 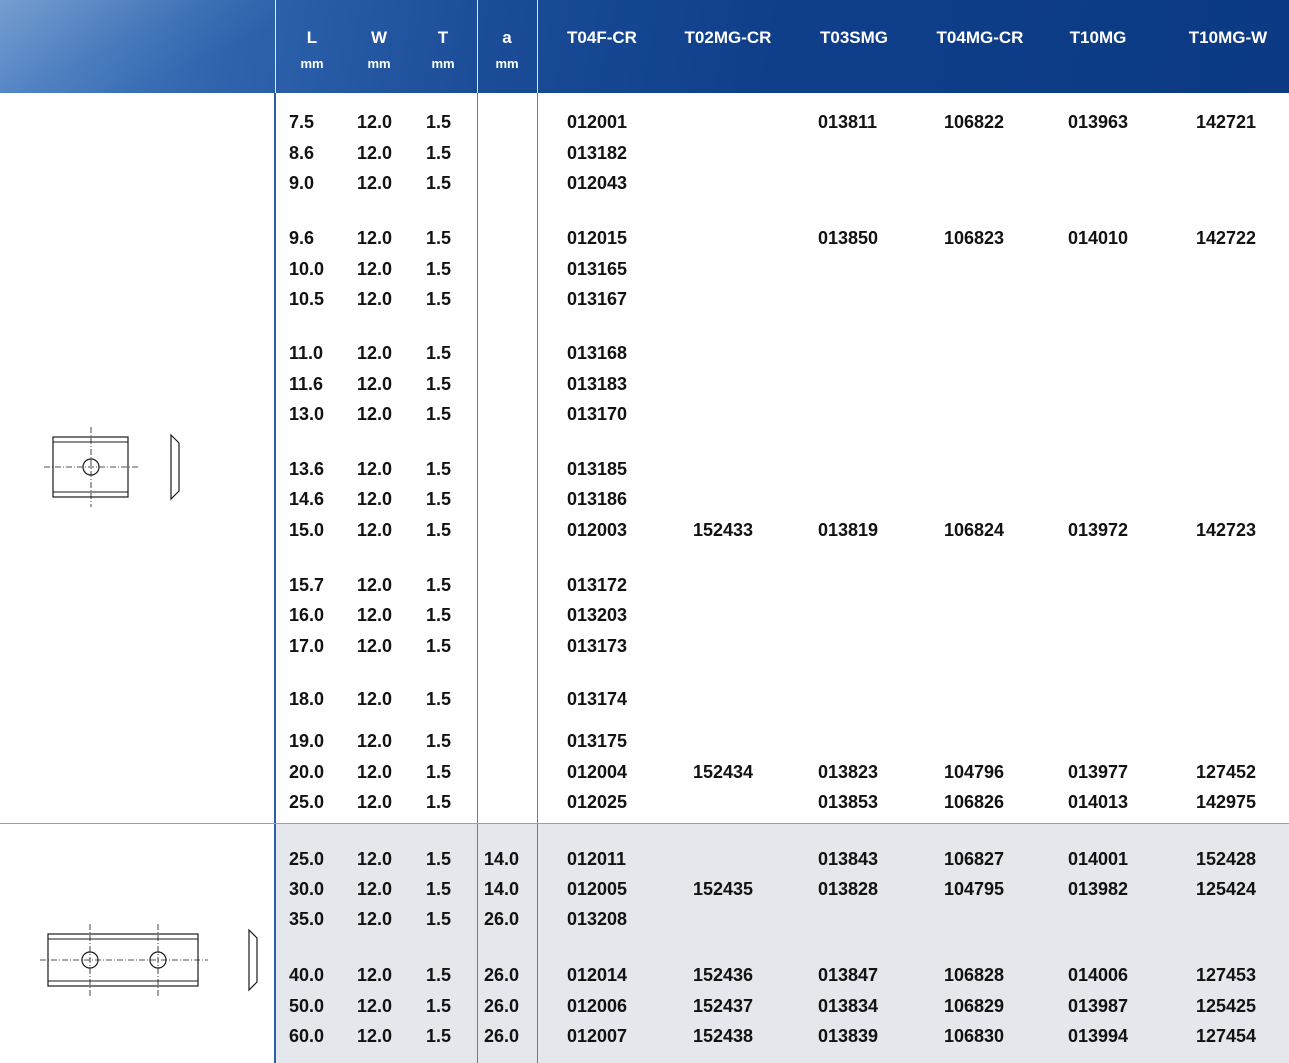 What do you see at coordinates (597, 121) in the screenshot?
I see `table-cell-t04f-cr: 012001` at bounding box center [597, 121].